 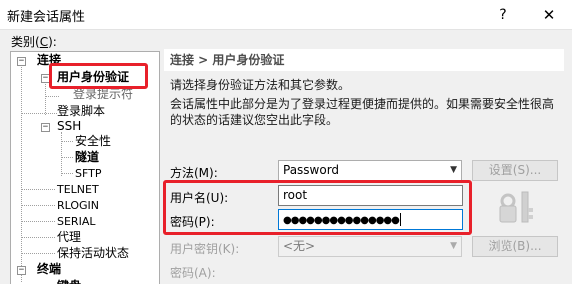 What do you see at coordinates (362, 104) in the screenshot?
I see `panel-description: 会话属性中此部分是为了登录过程更便捷而提供的。如果需要安全性很高` at bounding box center [362, 104].